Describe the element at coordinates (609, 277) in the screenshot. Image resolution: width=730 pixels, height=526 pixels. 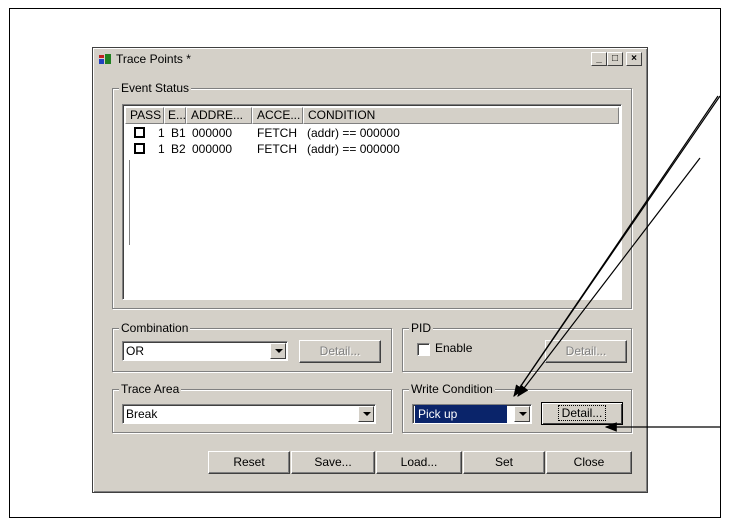
I see `arrow-to-write-condition-value` at that location.